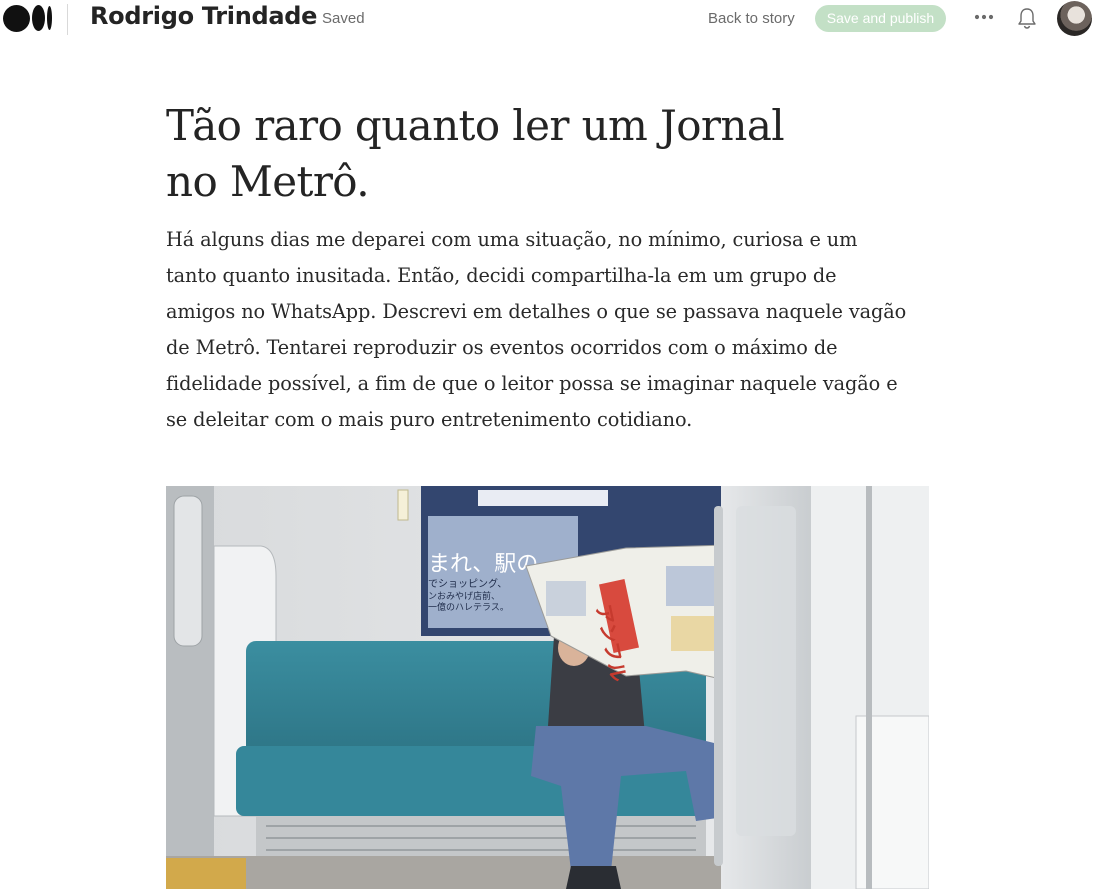 Image resolution: width=1101 pixels, height=889 pixels. I want to click on story-title: Tão raro quanto ler um Jornal no Metrô., so click(516, 154).